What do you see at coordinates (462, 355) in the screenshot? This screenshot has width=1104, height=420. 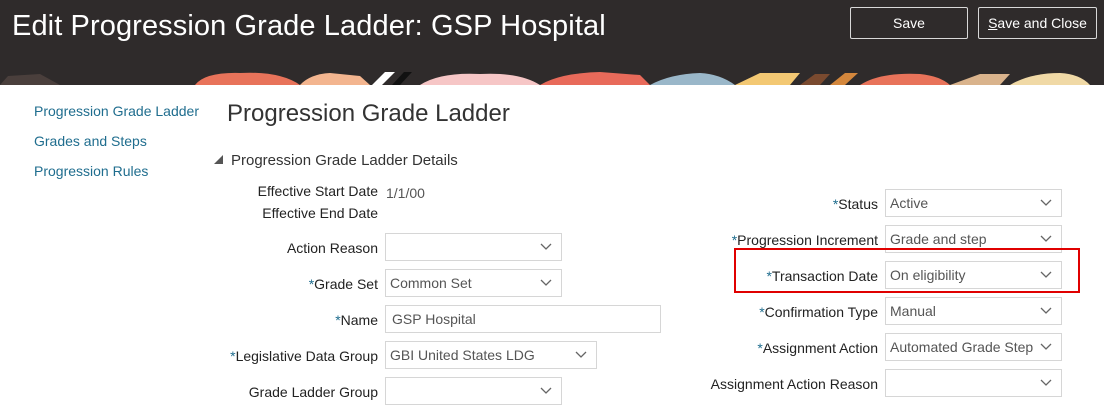 I see `legislative-data-group-value: GBI United States LDG` at bounding box center [462, 355].